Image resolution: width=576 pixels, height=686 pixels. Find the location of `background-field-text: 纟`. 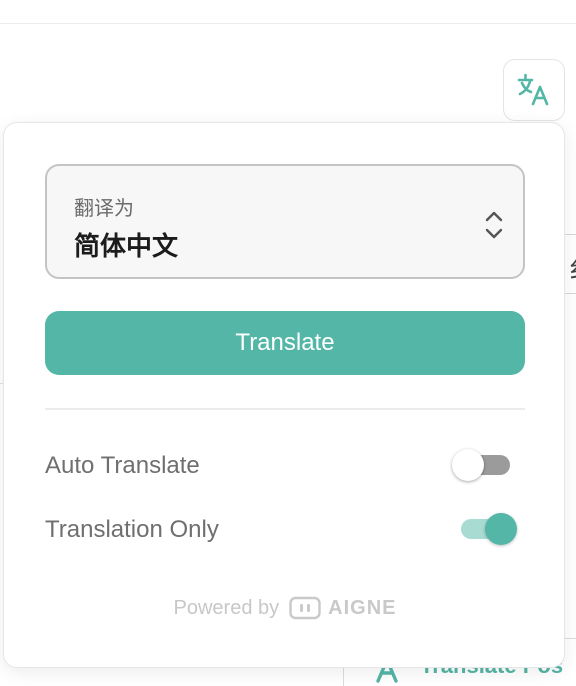

background-field-text: 纟 is located at coordinates (572, 267).